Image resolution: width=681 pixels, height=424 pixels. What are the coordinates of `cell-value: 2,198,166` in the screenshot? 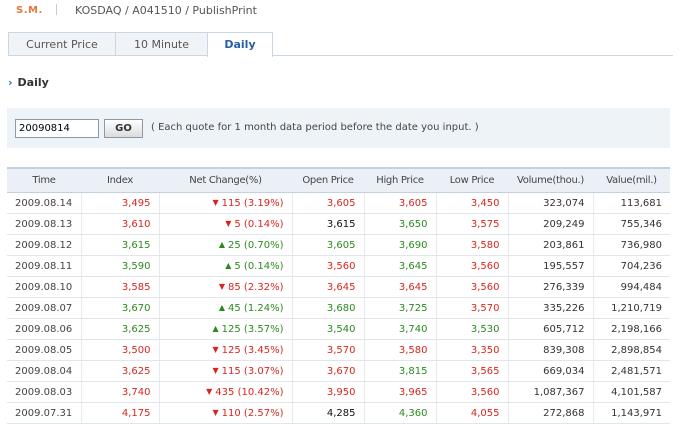 It's located at (631, 329).